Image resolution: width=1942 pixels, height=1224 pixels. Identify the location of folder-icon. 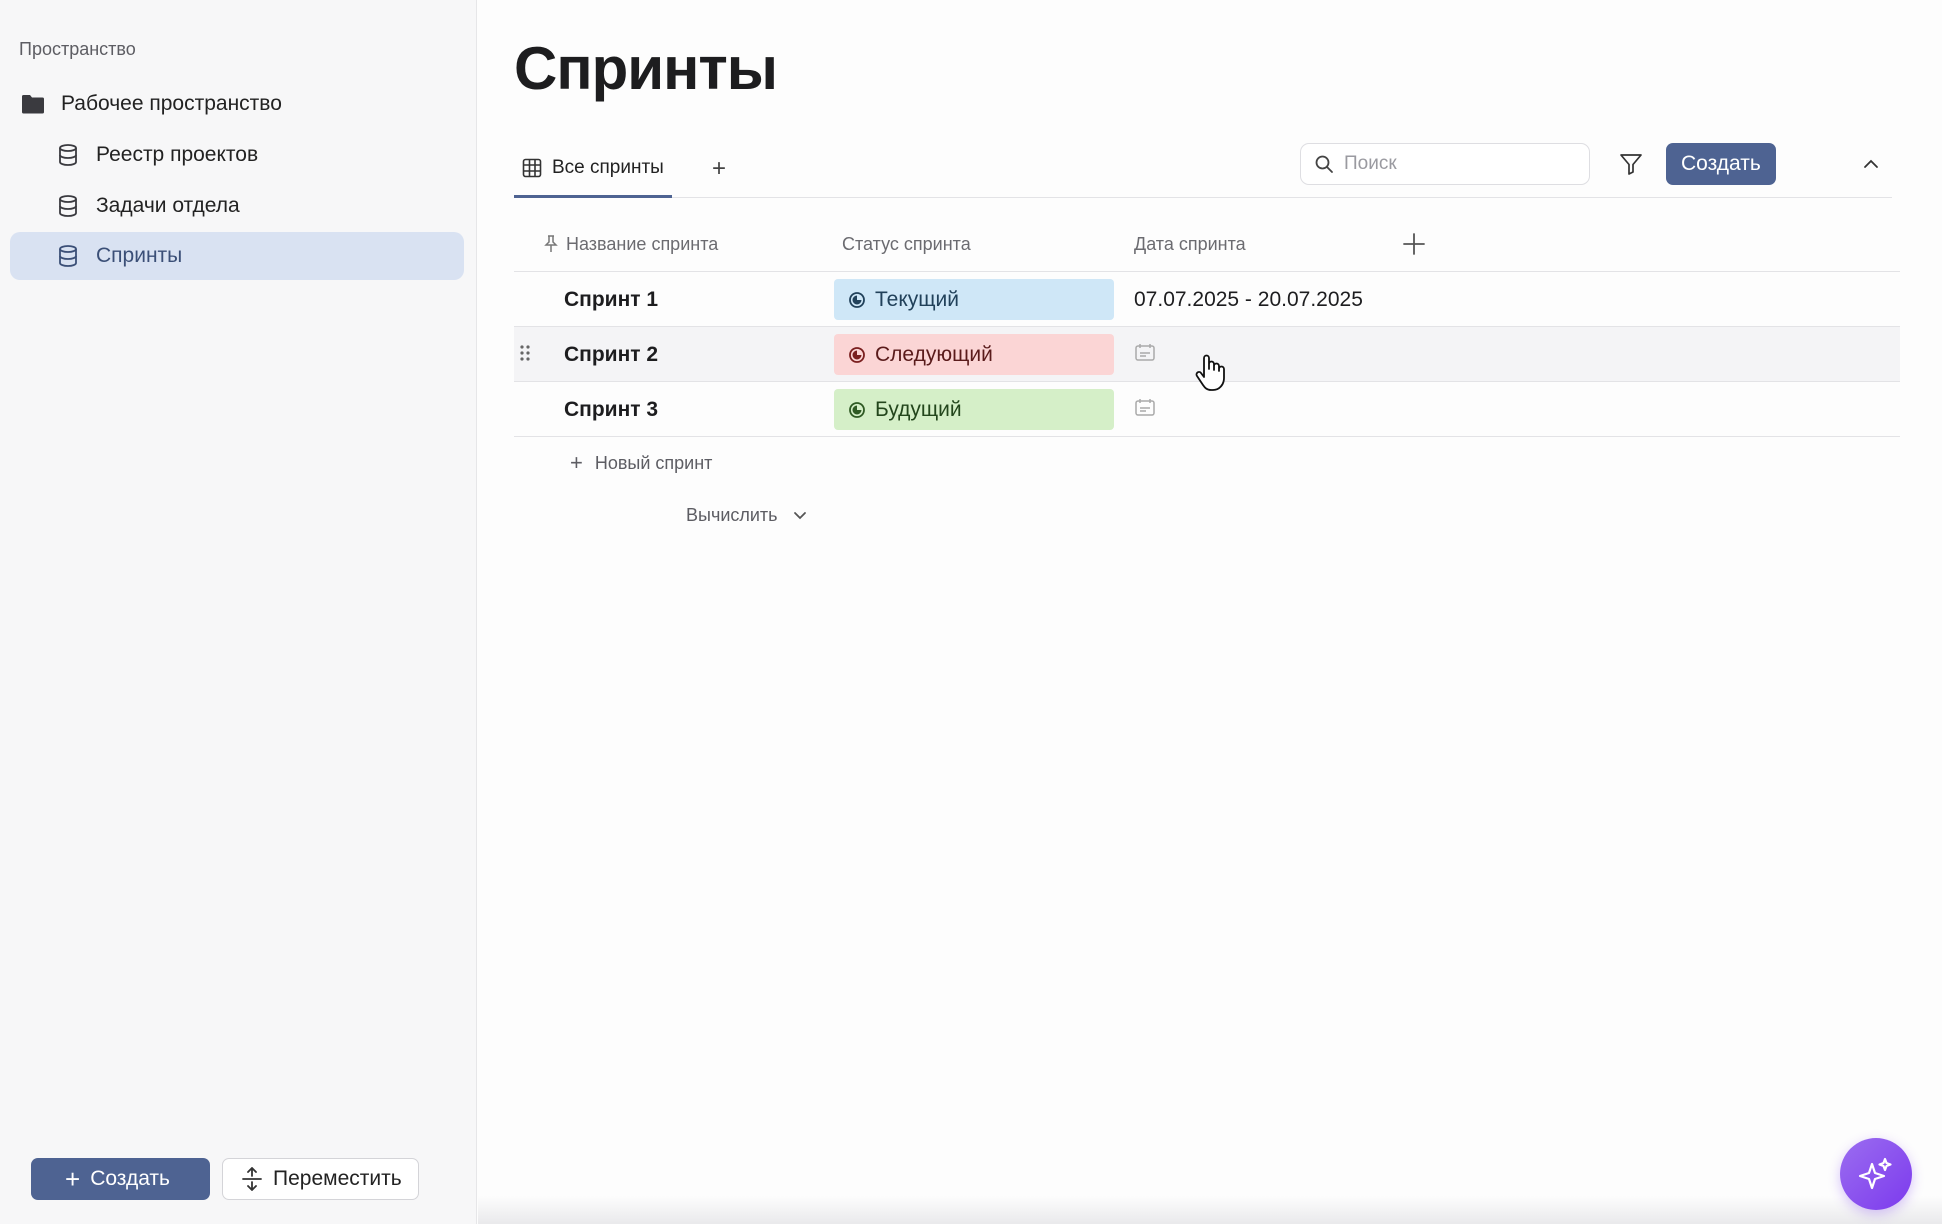
(33, 104).